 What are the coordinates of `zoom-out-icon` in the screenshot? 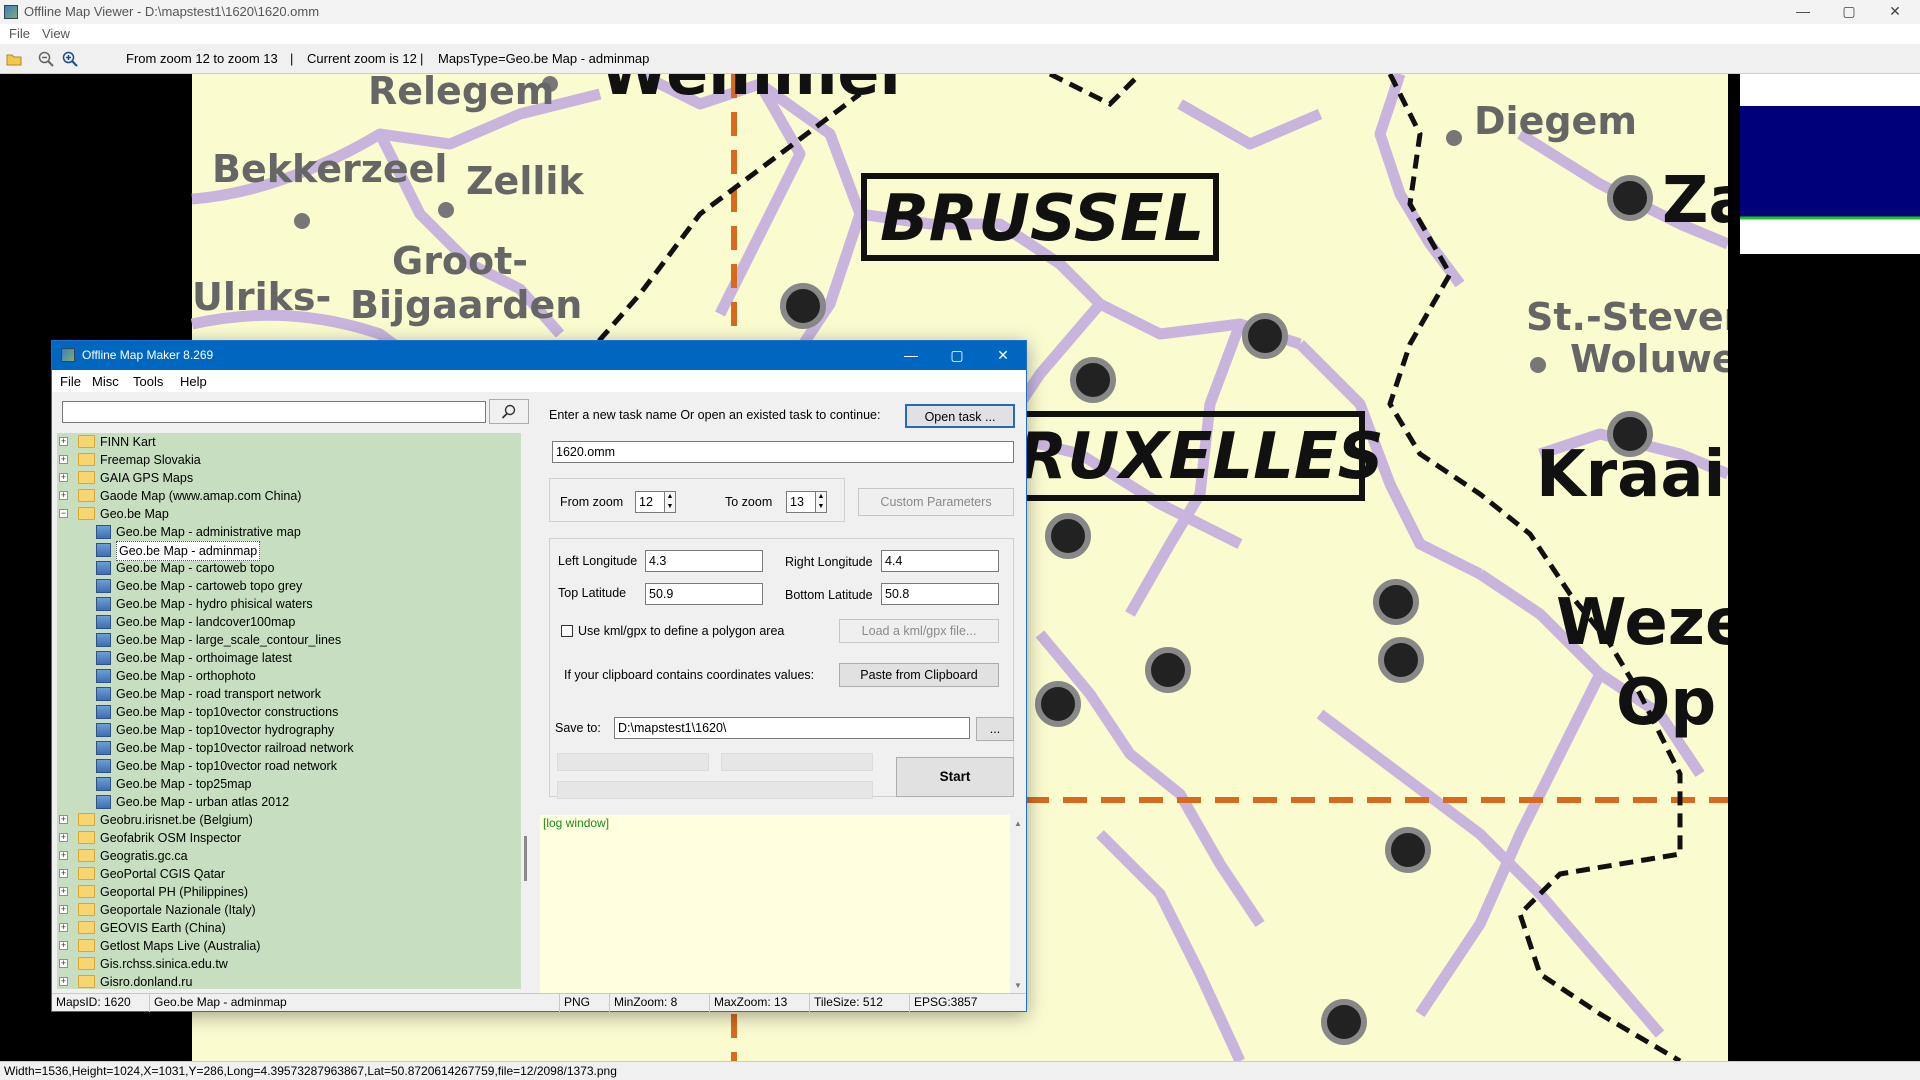 It's located at (46, 59).